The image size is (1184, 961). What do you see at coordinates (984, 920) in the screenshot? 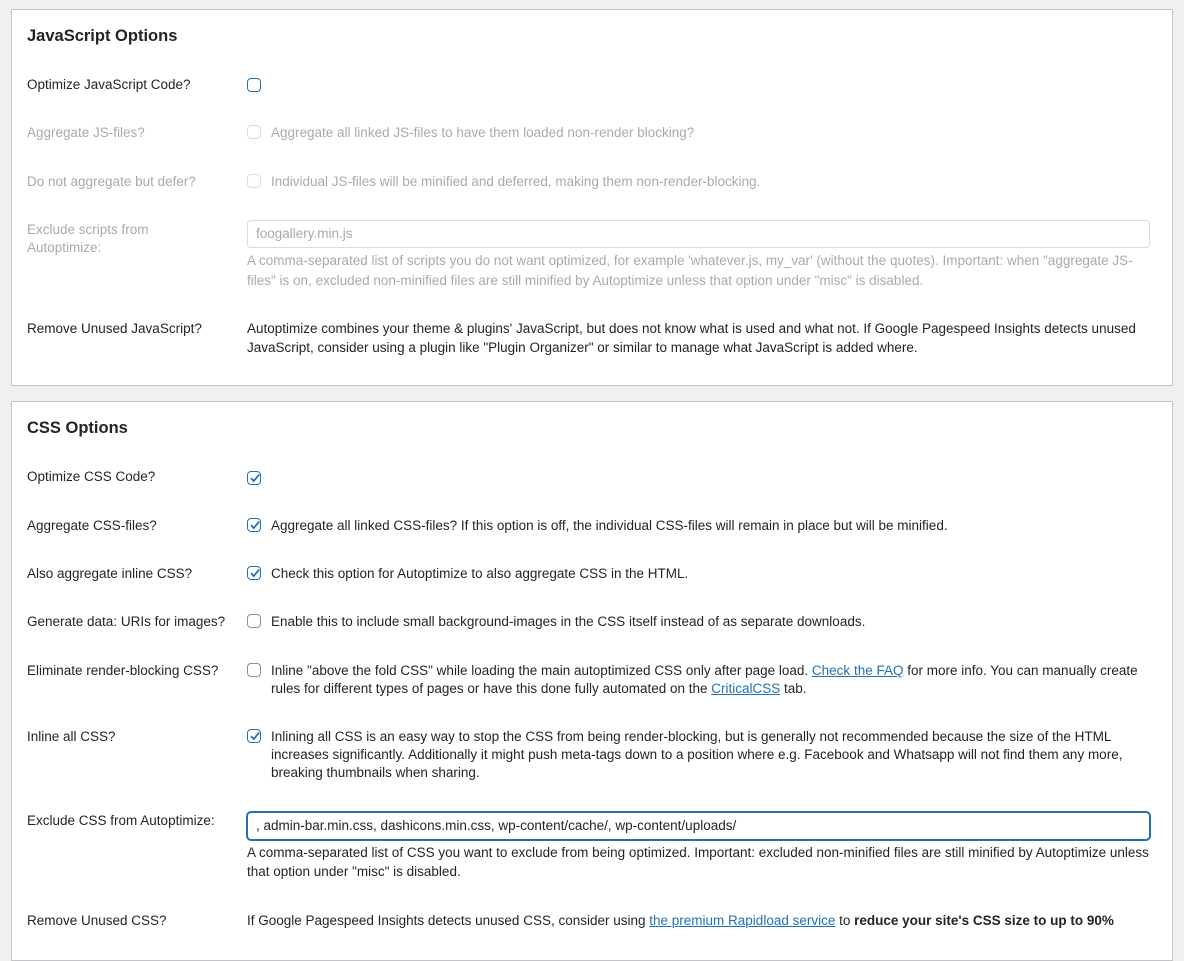
I see `unused-css-bold: reduce your site's CSS size to up to 90%` at bounding box center [984, 920].